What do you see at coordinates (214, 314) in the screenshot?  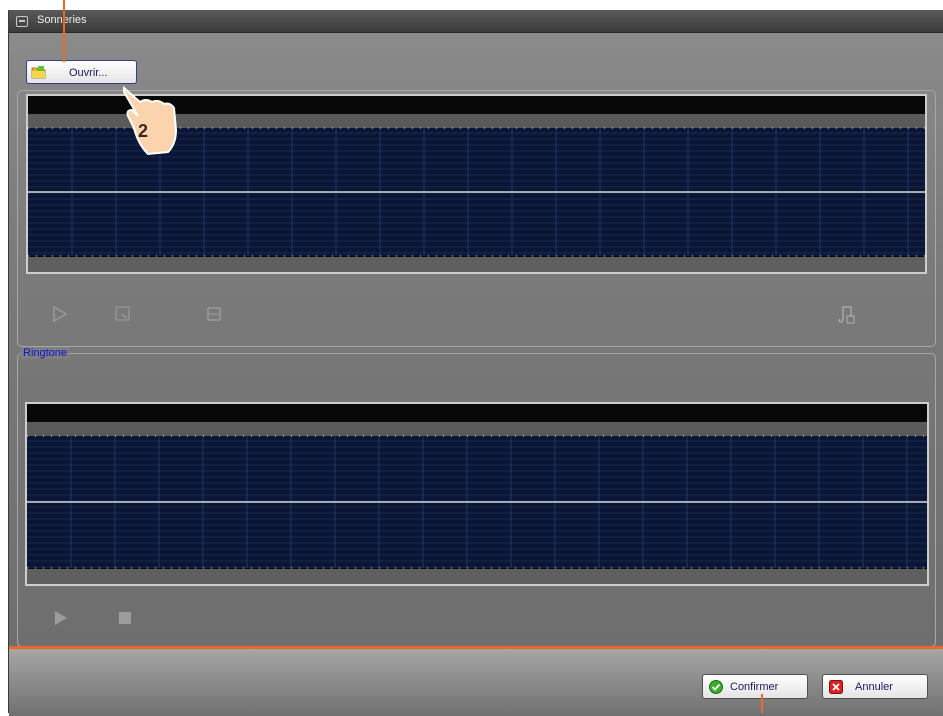 I see `stop-icon` at bounding box center [214, 314].